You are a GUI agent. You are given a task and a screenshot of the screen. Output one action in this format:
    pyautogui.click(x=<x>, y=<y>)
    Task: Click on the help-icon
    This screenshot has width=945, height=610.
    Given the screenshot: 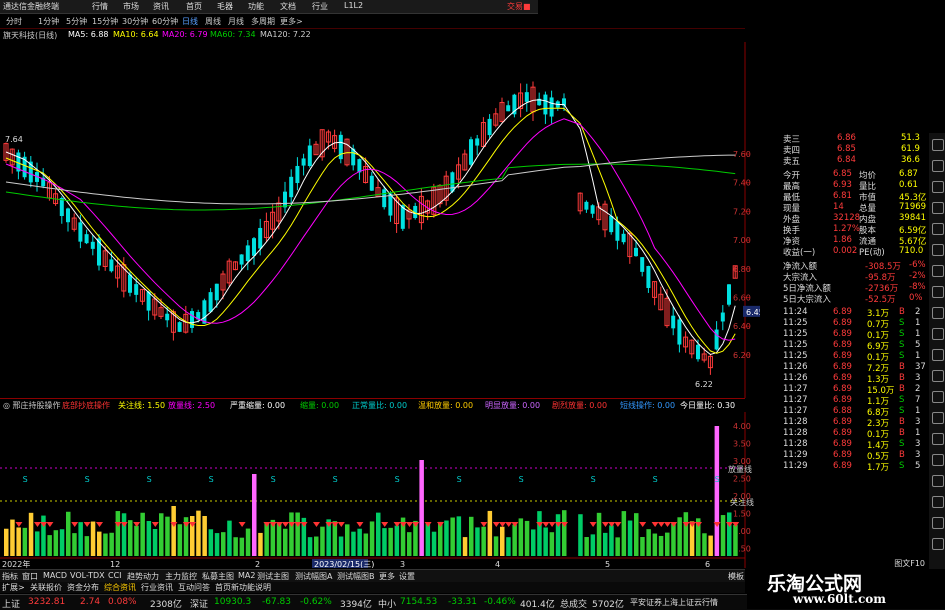 What is the action you would take?
    pyautogui.click(x=938, y=439)
    